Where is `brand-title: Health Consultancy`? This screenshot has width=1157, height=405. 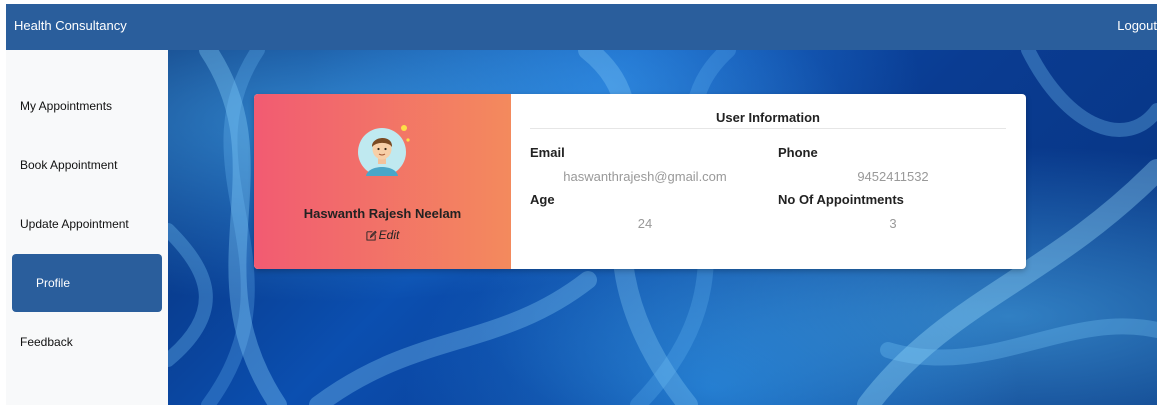
brand-title: Health Consultancy is located at coordinates (70, 25).